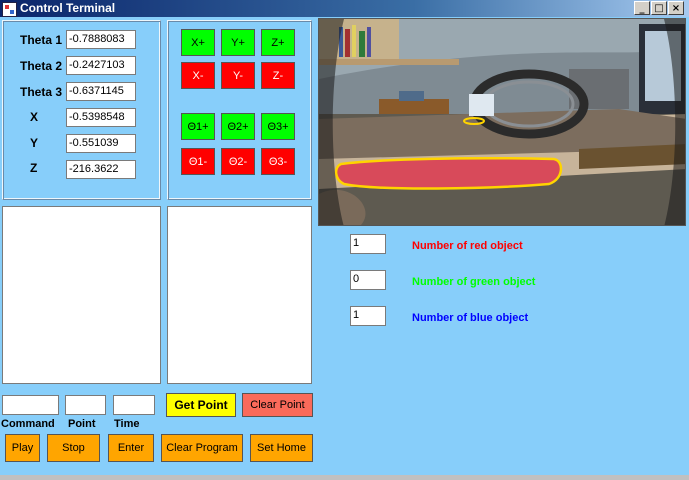  Describe the element at coordinates (101, 65) in the screenshot. I see `theta2-field: -0.2427103` at that location.